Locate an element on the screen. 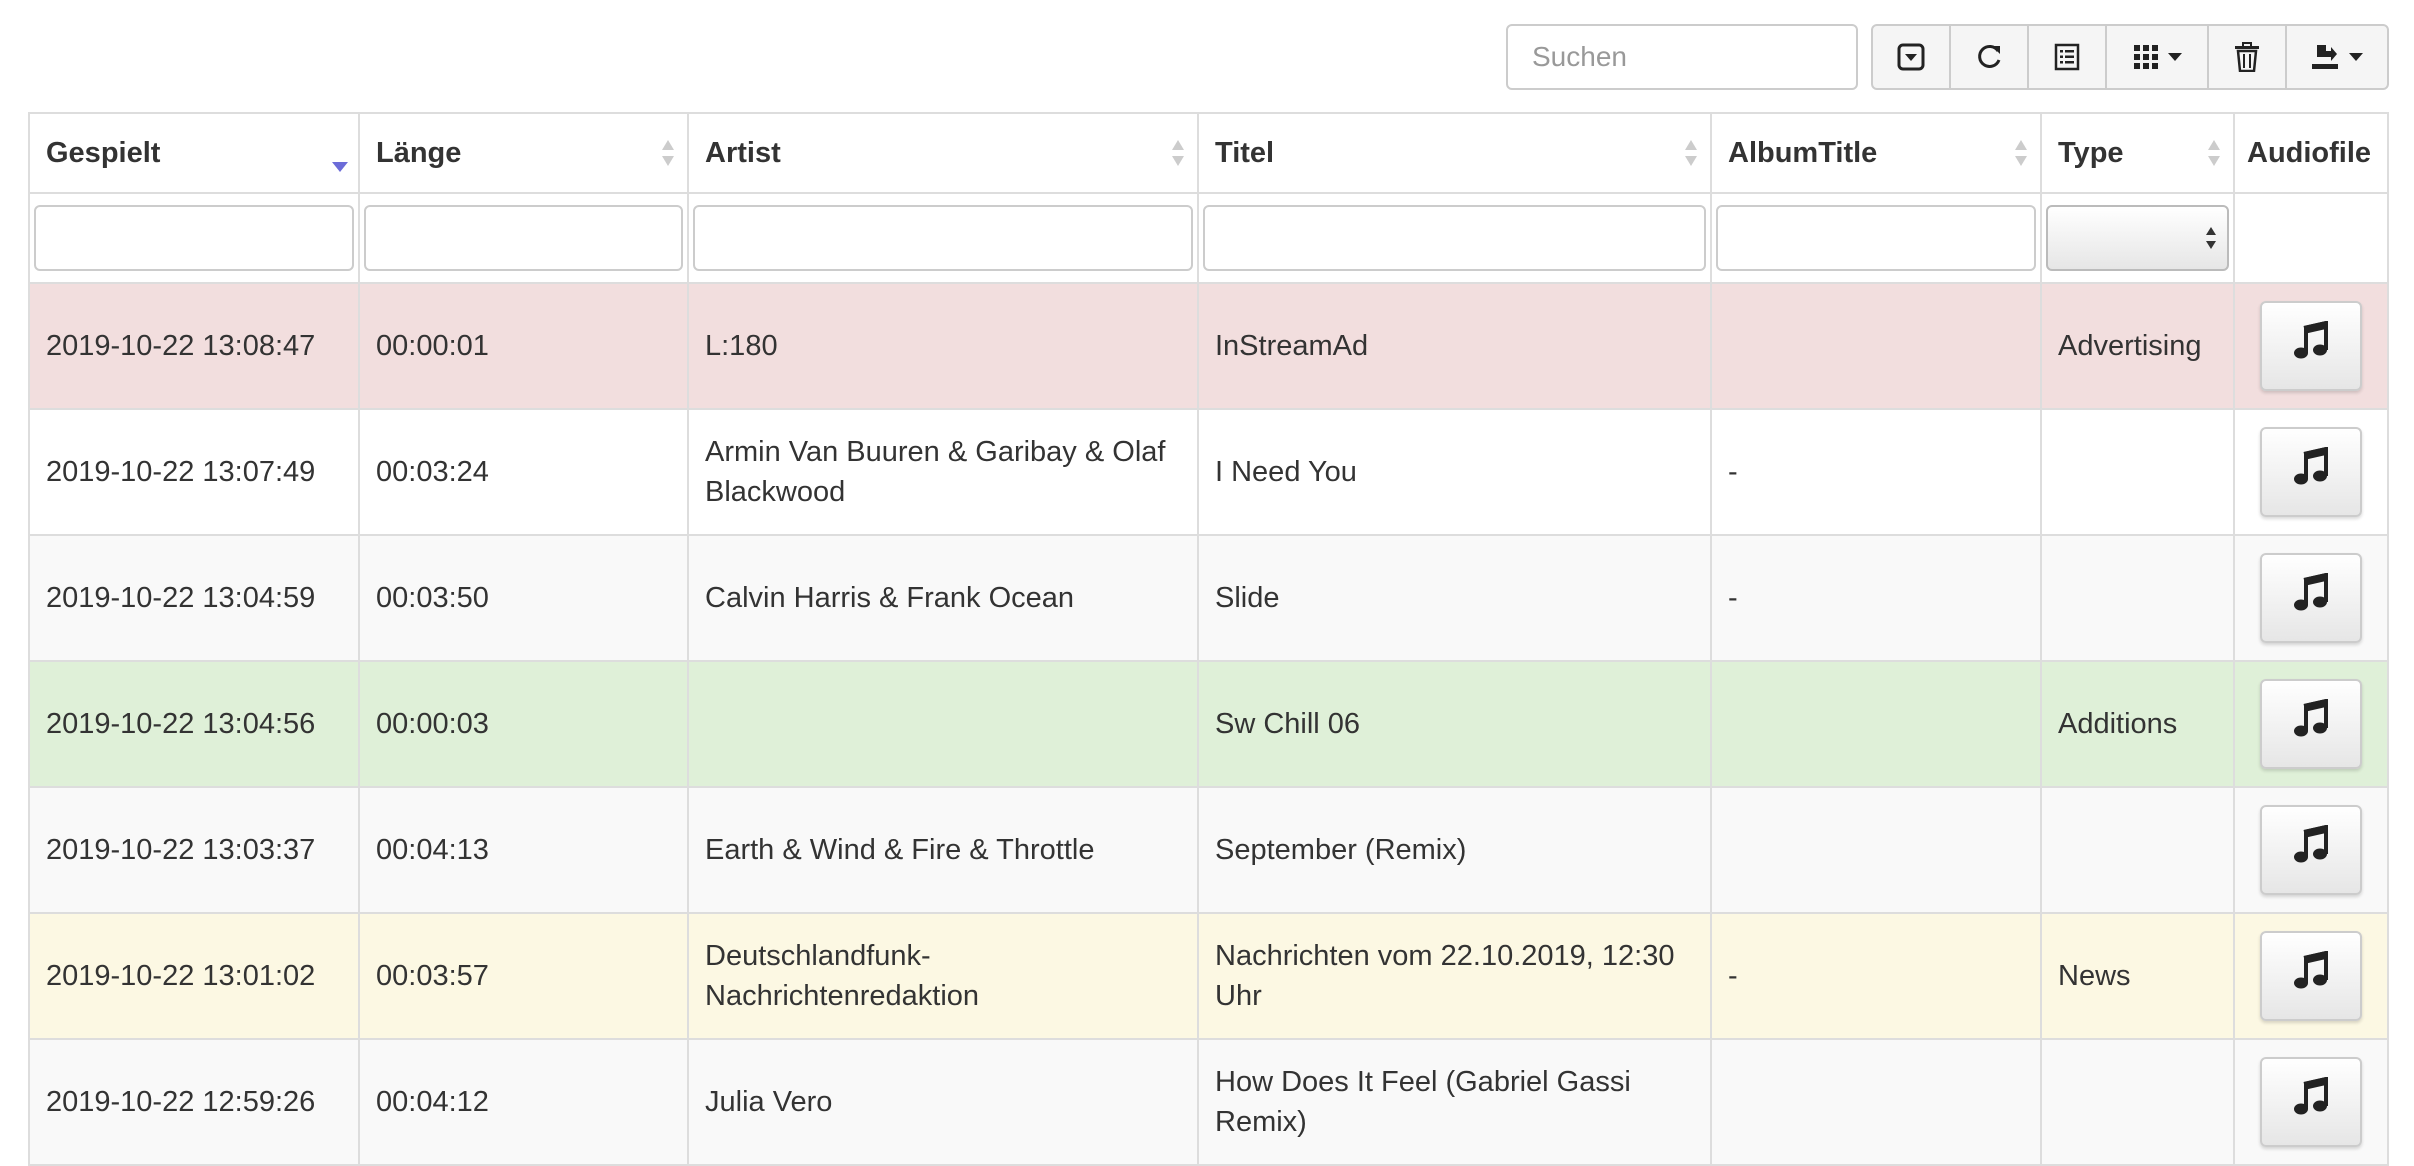 This screenshot has width=2414, height=1166. cell-title: Sw Chill 06 is located at coordinates (1454, 724).